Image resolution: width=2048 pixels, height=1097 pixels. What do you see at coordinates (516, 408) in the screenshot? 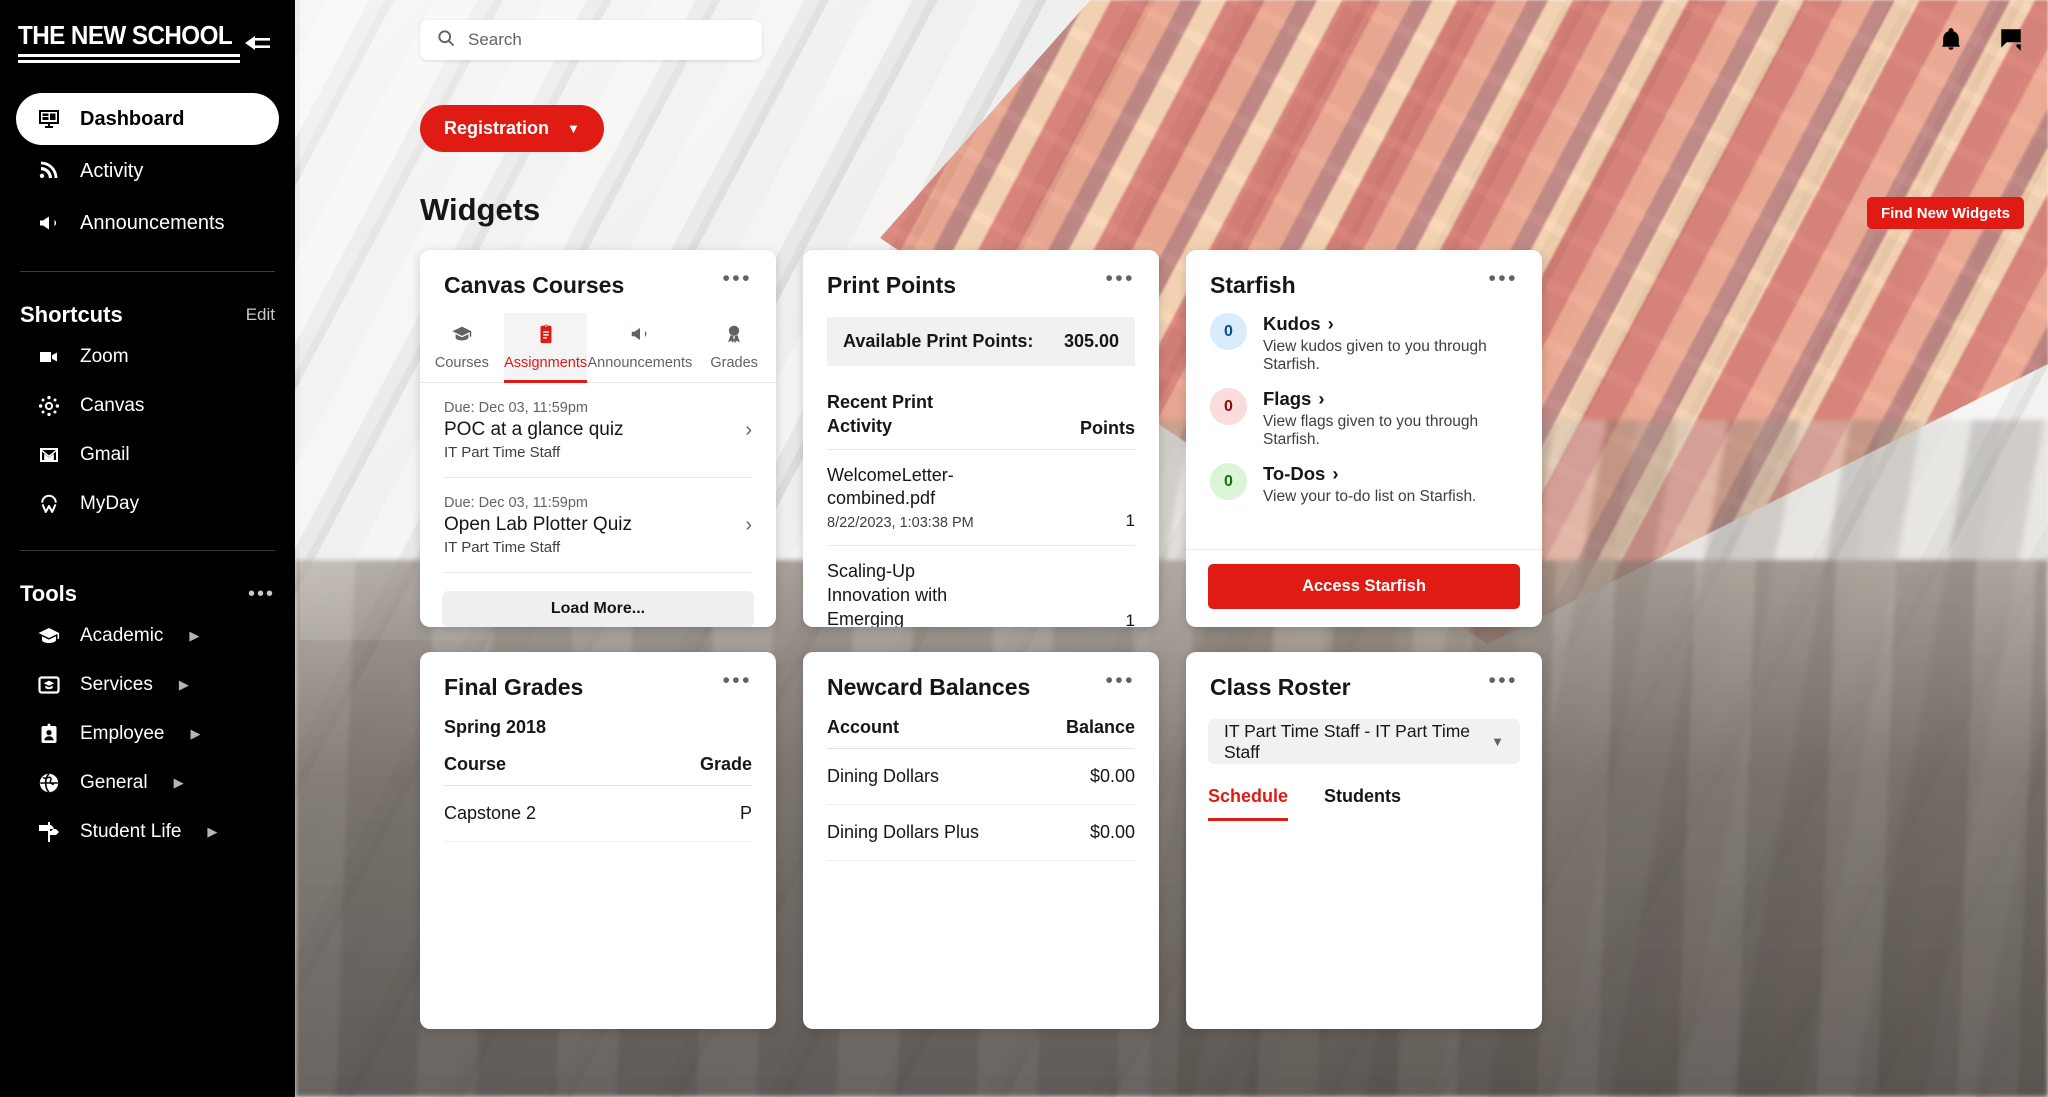
I see `assignment-due: Due: Dec 03, 11:59pm` at bounding box center [516, 408].